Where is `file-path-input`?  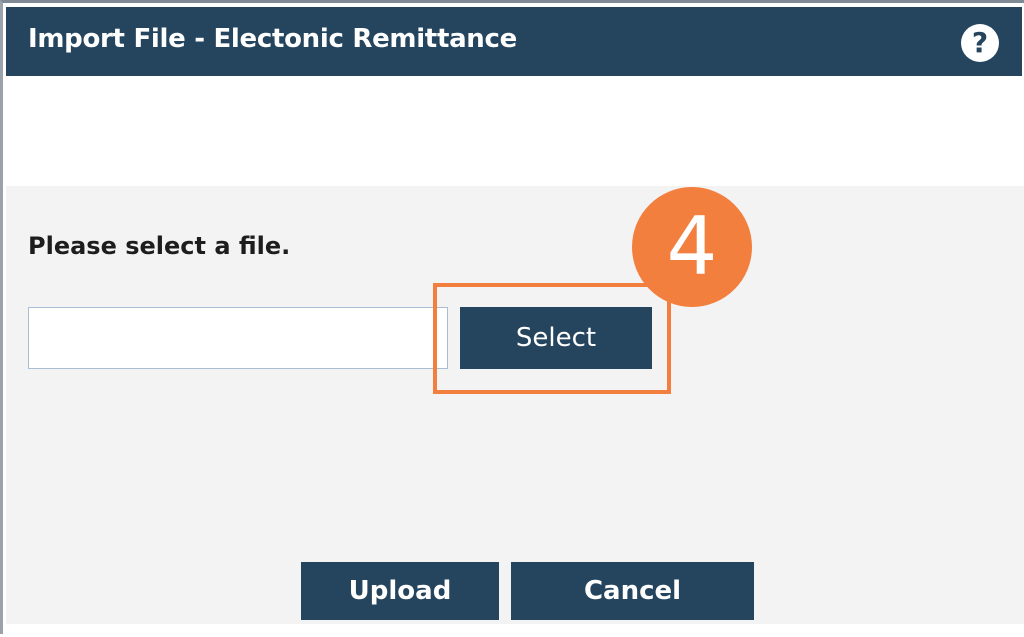
file-path-input is located at coordinates (238, 338).